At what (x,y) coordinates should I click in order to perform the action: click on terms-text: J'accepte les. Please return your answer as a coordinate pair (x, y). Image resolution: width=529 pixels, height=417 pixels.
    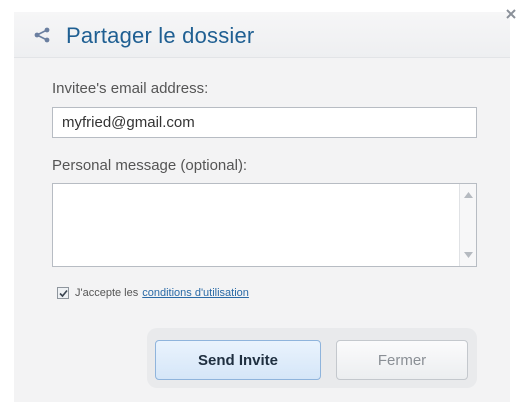
    Looking at the image, I should click on (107, 293).